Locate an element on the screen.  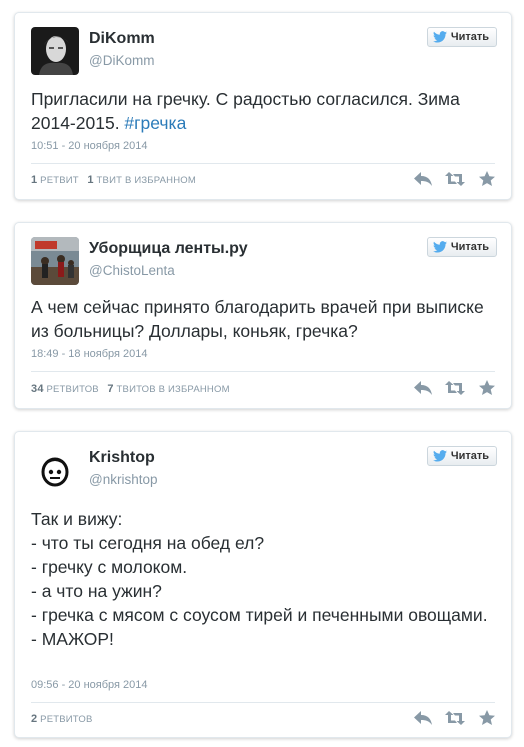
favorite-label: твитов в избранном is located at coordinates (173, 389).